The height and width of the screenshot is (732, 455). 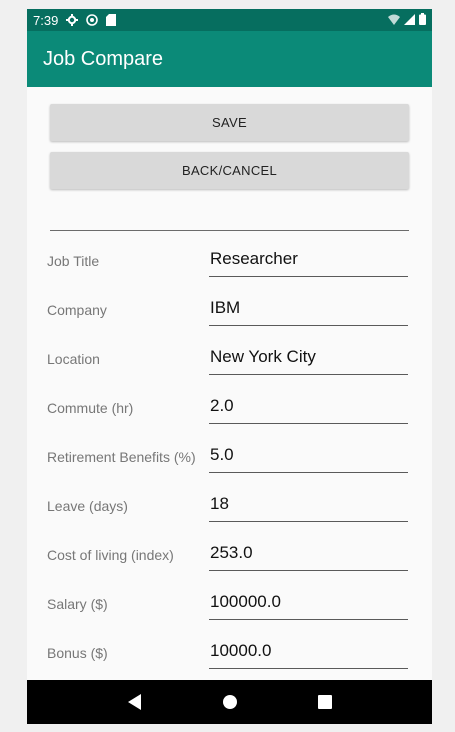 I want to click on sd-card-icon, so click(x=111, y=20).